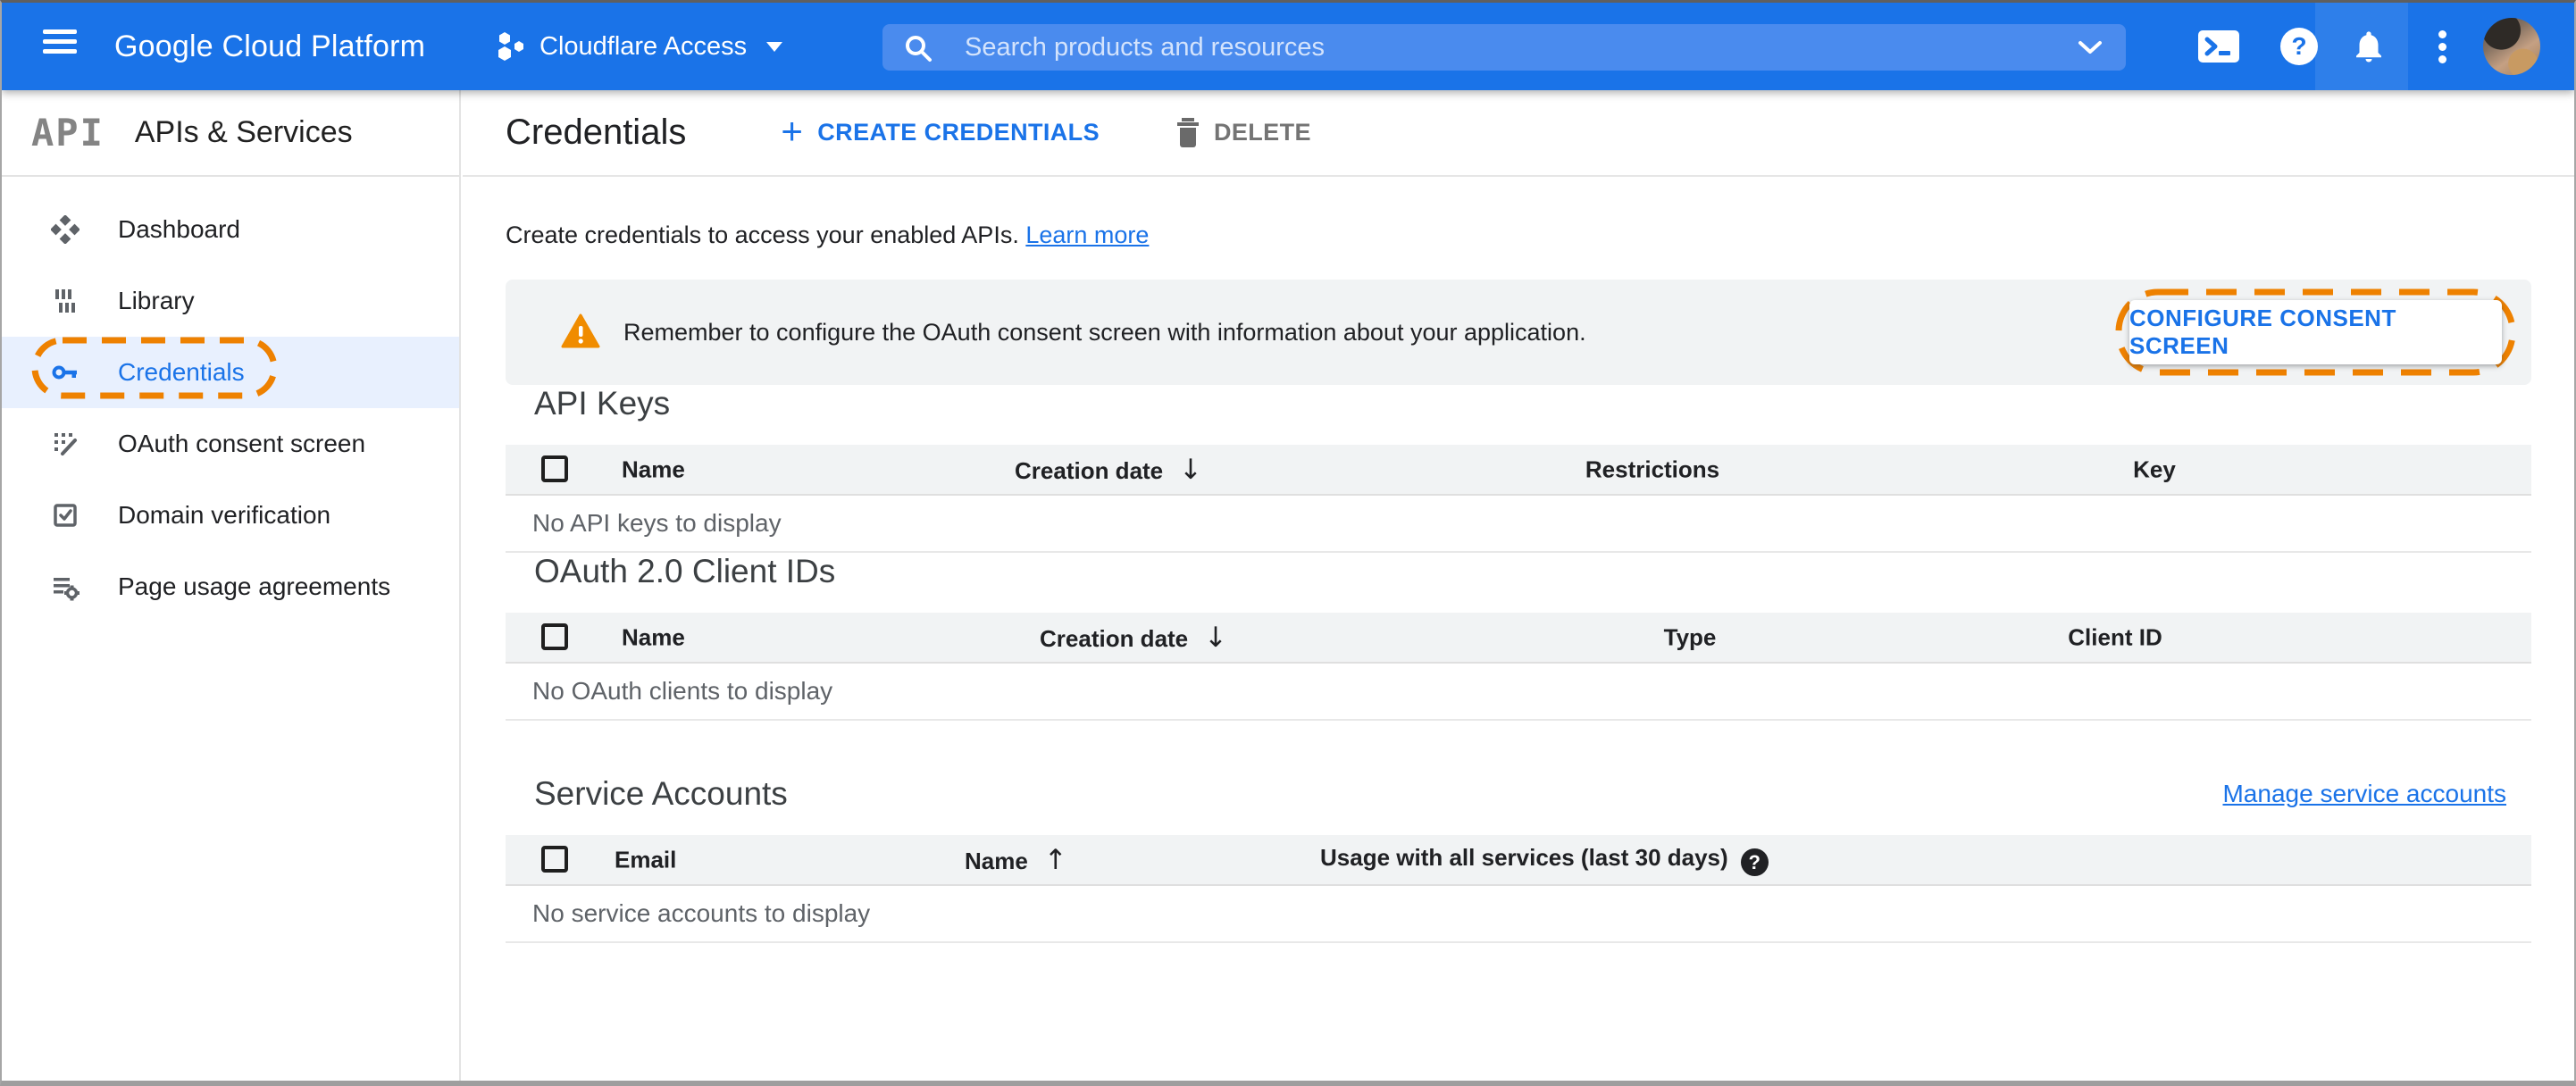 This screenshot has height=1086, width=2576. I want to click on api-logo: API, so click(68, 133).